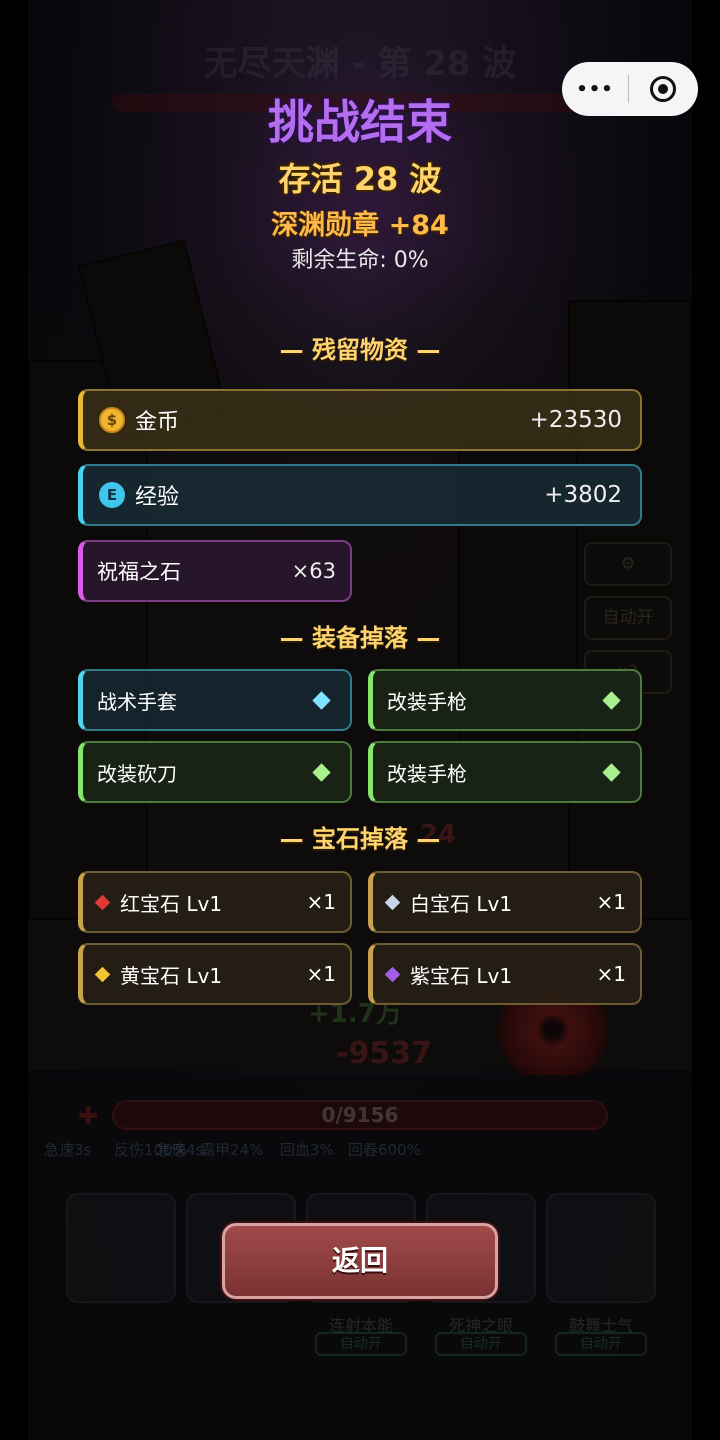 The height and width of the screenshot is (1440, 720). What do you see at coordinates (360, 1261) in the screenshot?
I see `return-button: 返回` at bounding box center [360, 1261].